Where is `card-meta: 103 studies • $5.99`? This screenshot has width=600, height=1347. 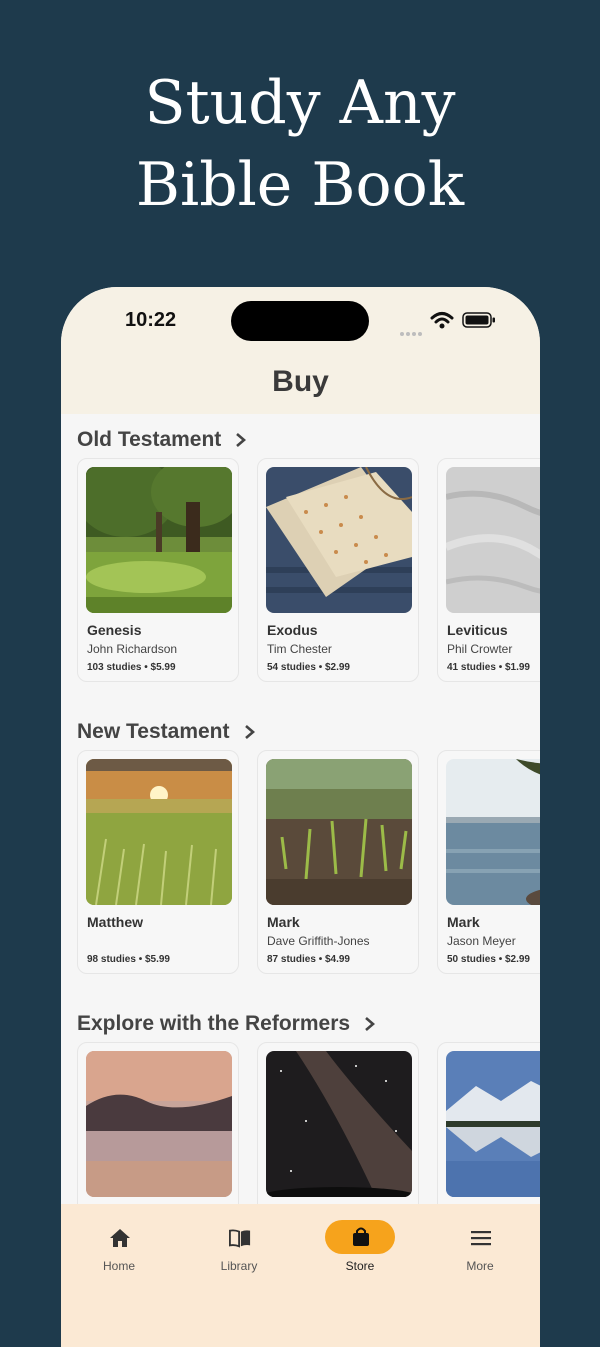 card-meta: 103 studies • $5.99 is located at coordinates (131, 667).